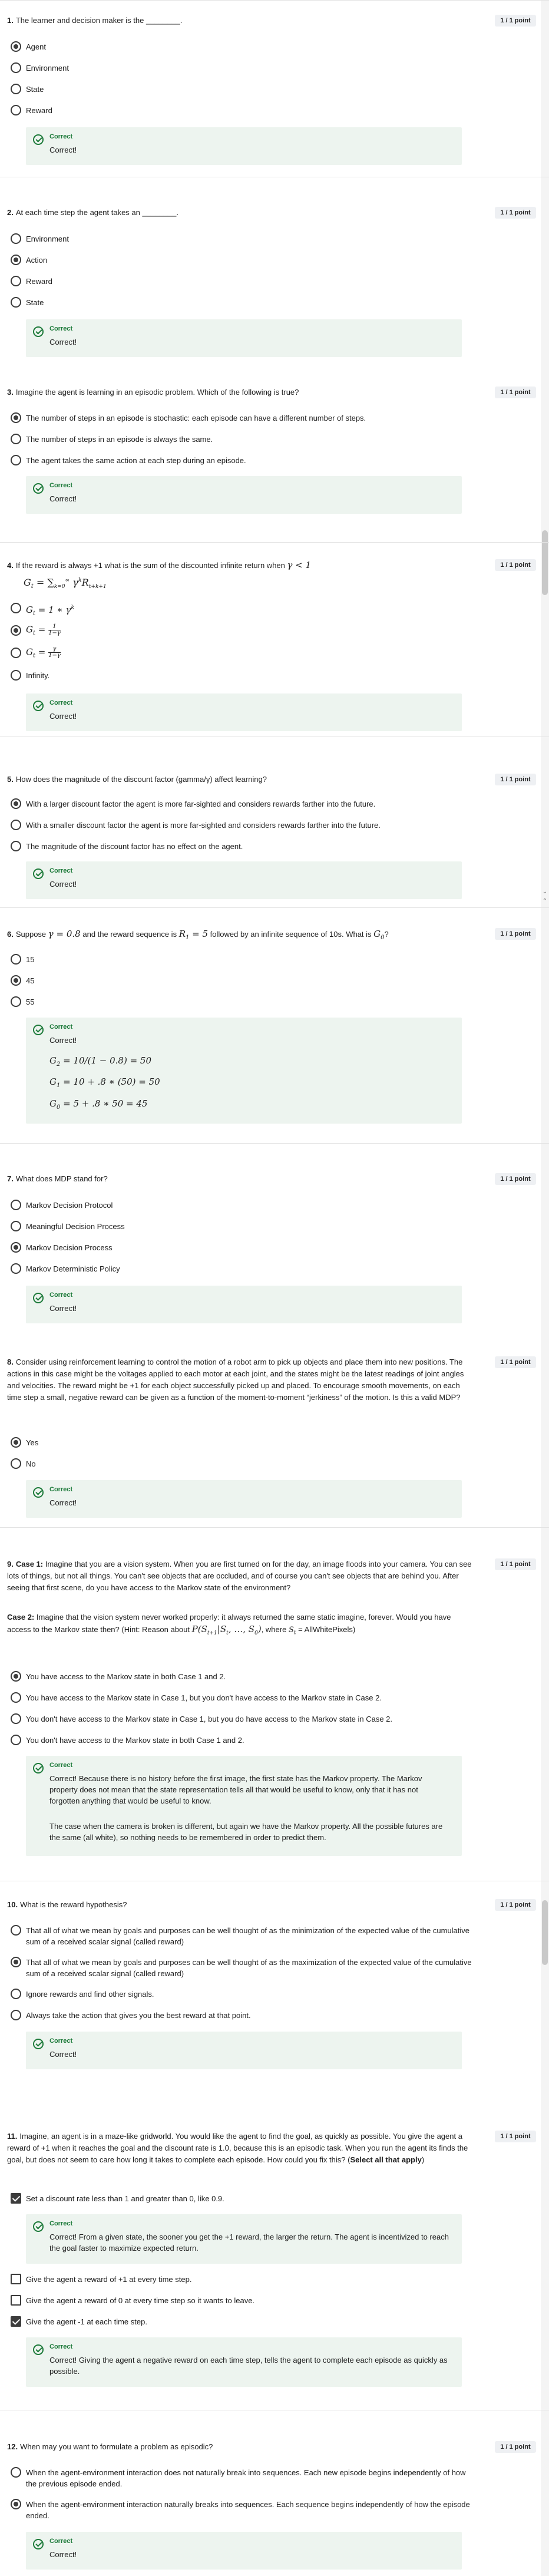  I want to click on condition-math: γ < 1, so click(299, 565).